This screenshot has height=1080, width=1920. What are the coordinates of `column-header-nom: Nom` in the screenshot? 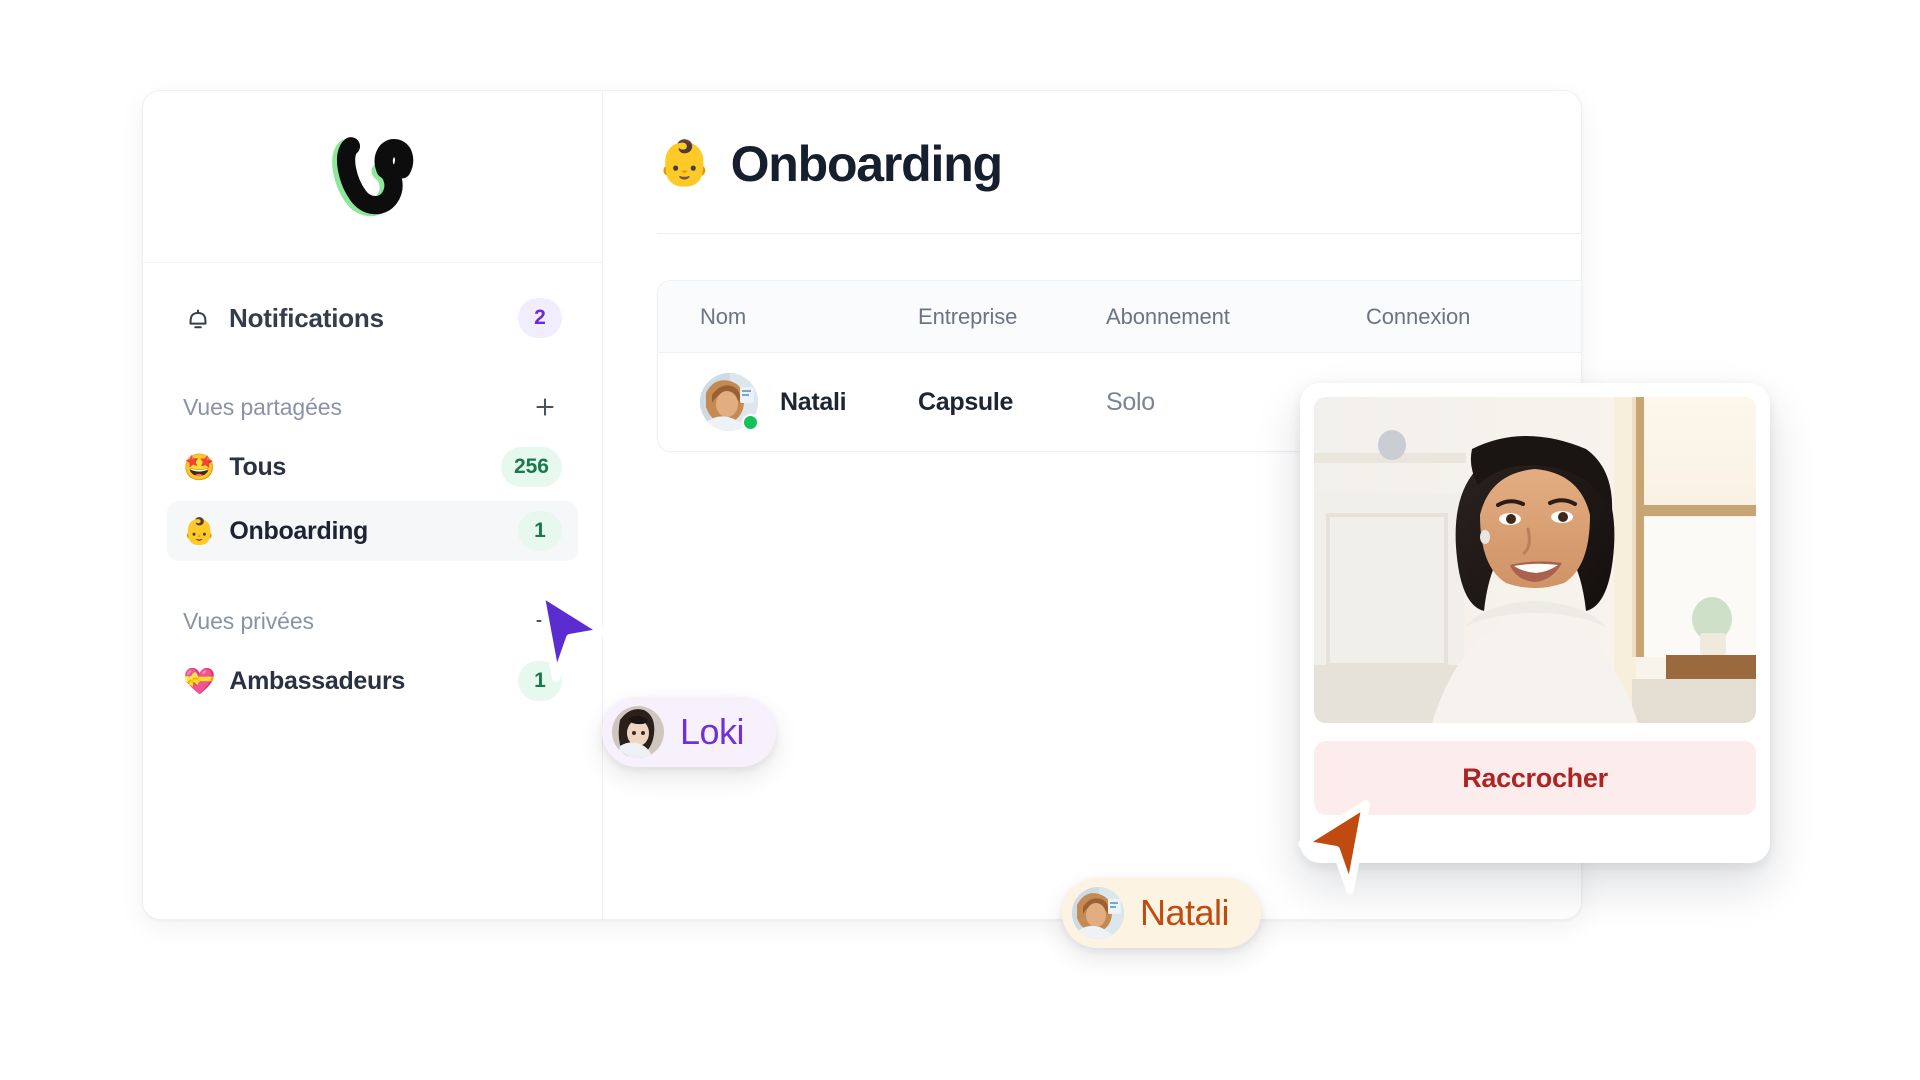 It's located at (809, 317).